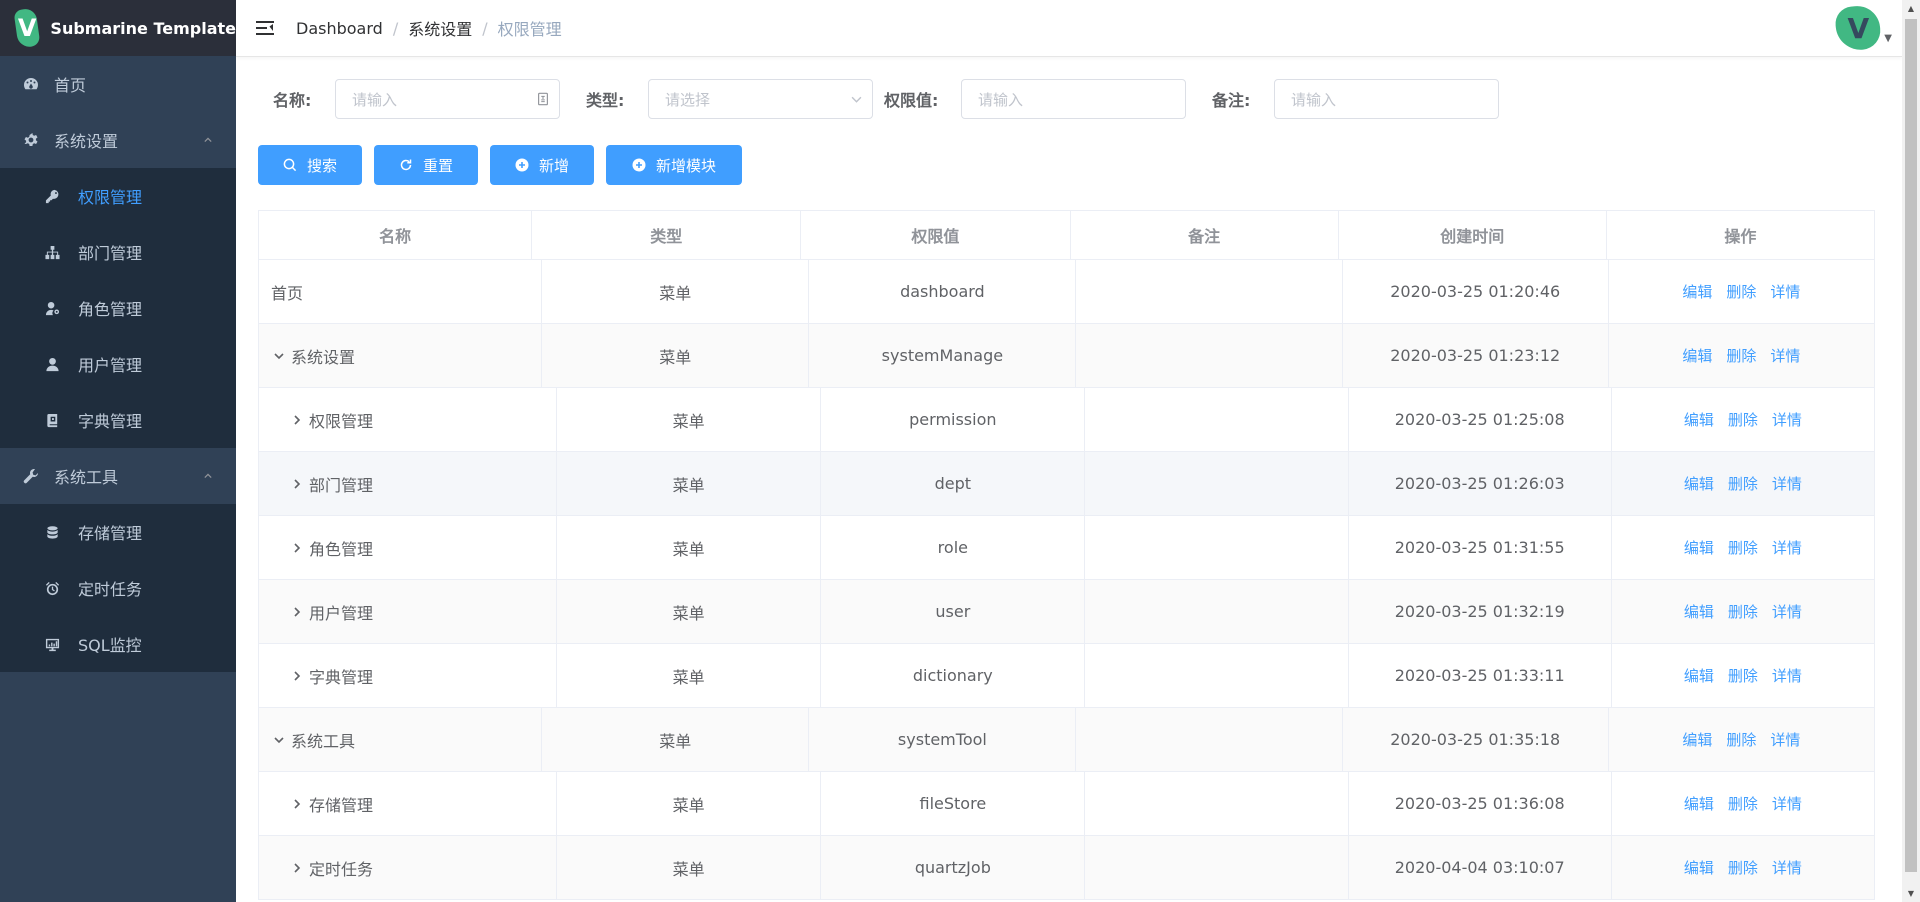  I want to click on column-header-permission: 权限值, so click(936, 235).